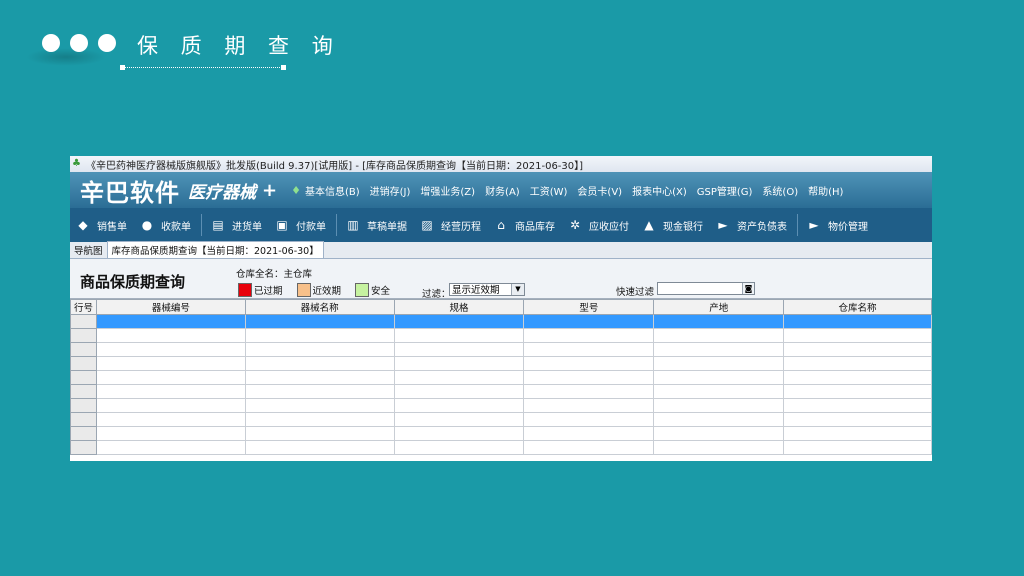 The image size is (1024, 576). What do you see at coordinates (451, 225) in the screenshot?
I see `toolbar-history-button: ▨ 经营历程` at bounding box center [451, 225].